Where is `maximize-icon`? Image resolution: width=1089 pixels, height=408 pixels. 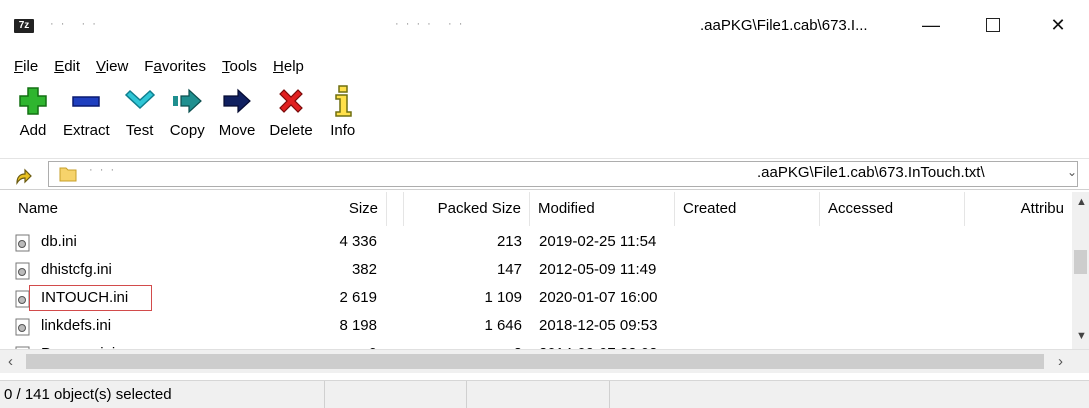 maximize-icon is located at coordinates (993, 25).